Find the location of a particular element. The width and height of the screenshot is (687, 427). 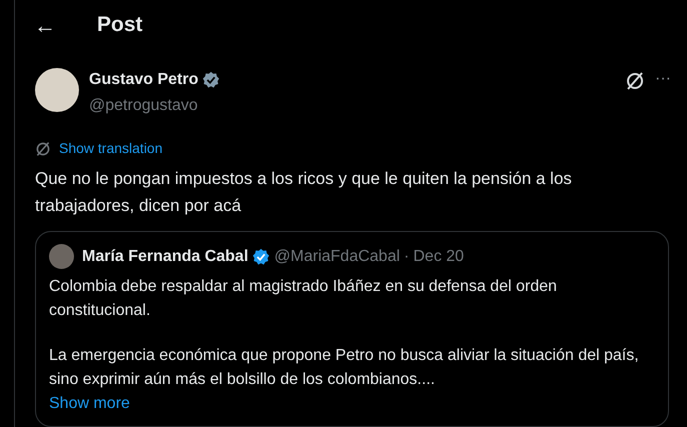

author-name: Gustavo Petro is located at coordinates (143, 80).